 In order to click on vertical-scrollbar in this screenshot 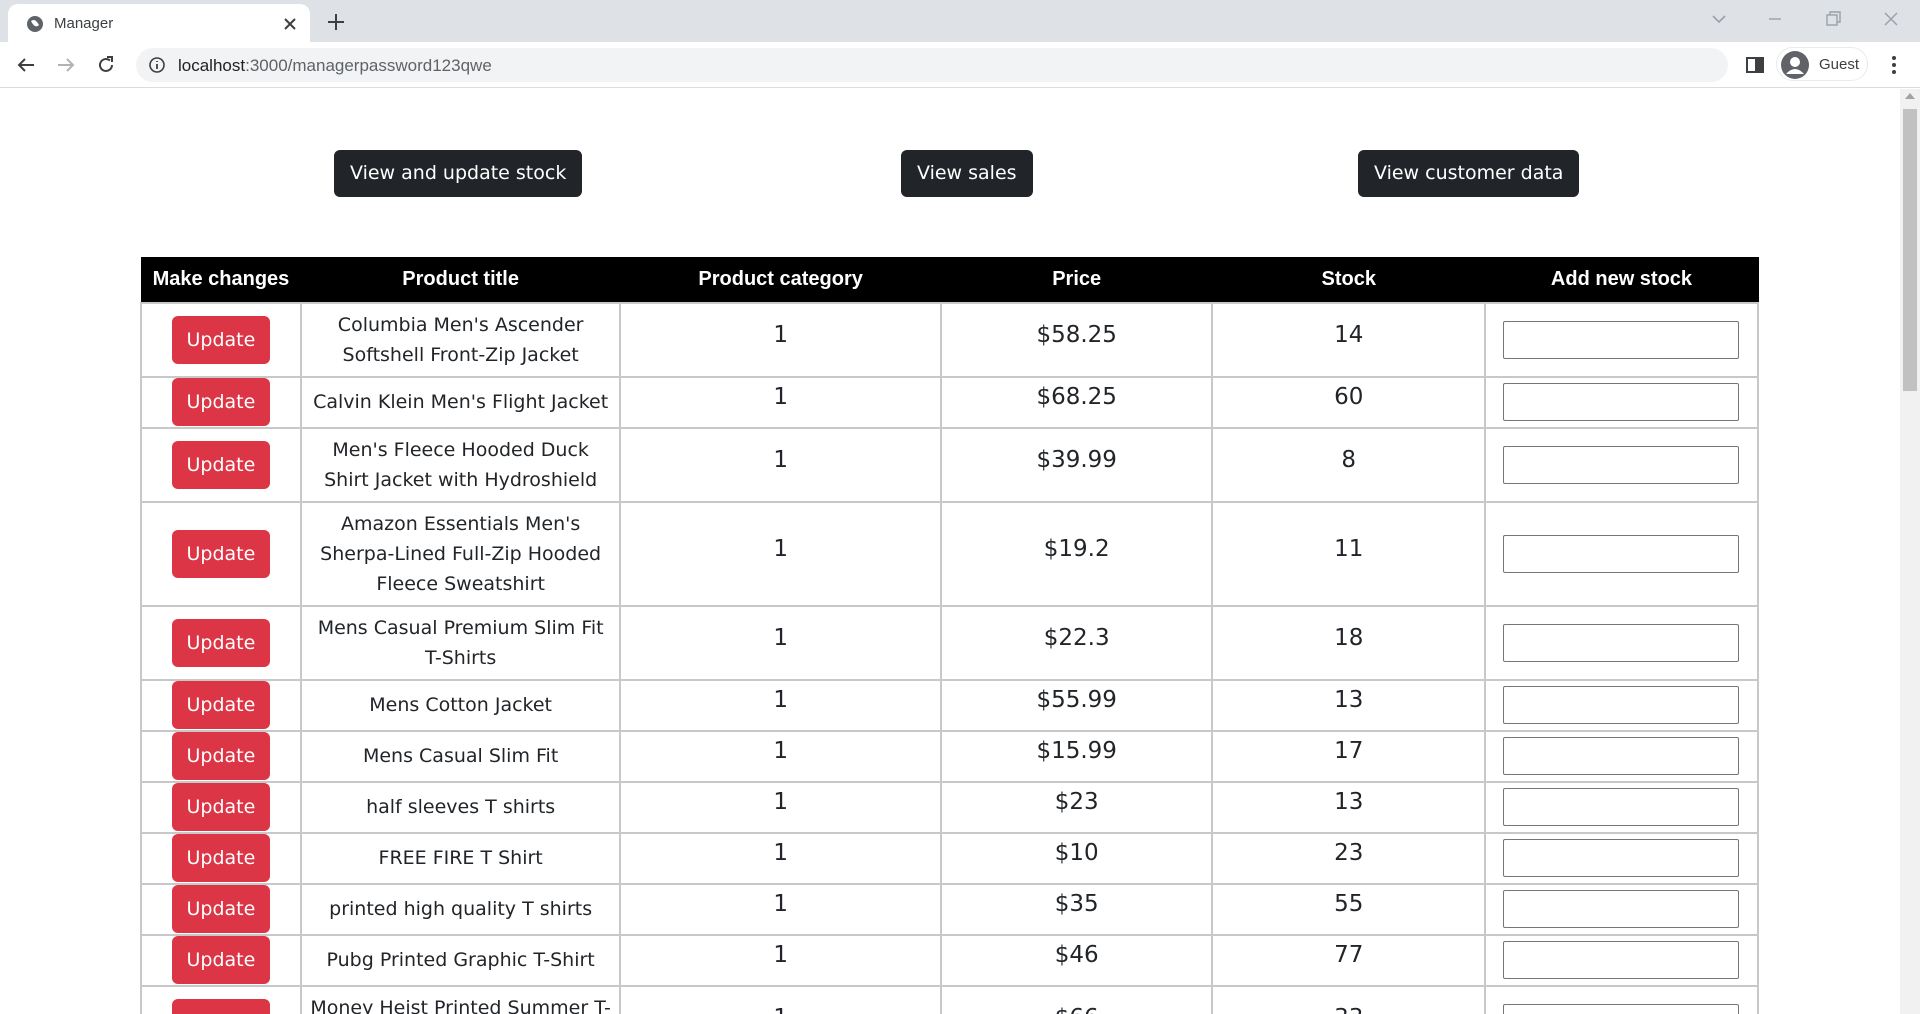, I will do `click(1910, 551)`.